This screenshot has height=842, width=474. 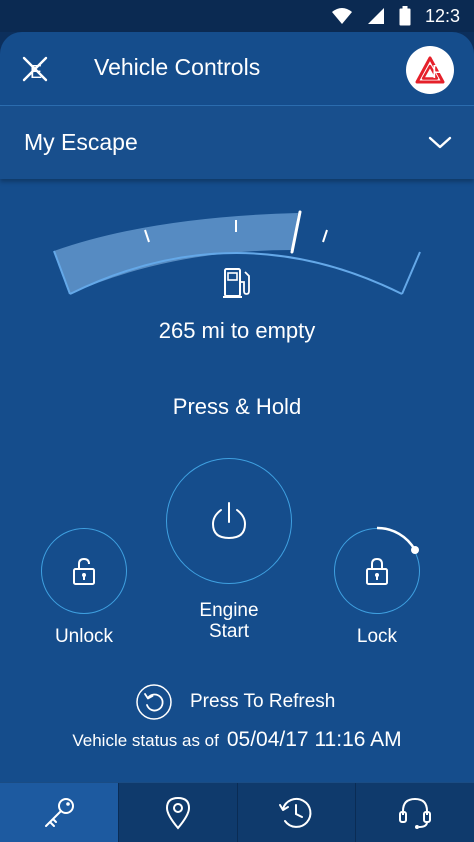 What do you see at coordinates (377, 636) in the screenshot?
I see `lock-label: Lock` at bounding box center [377, 636].